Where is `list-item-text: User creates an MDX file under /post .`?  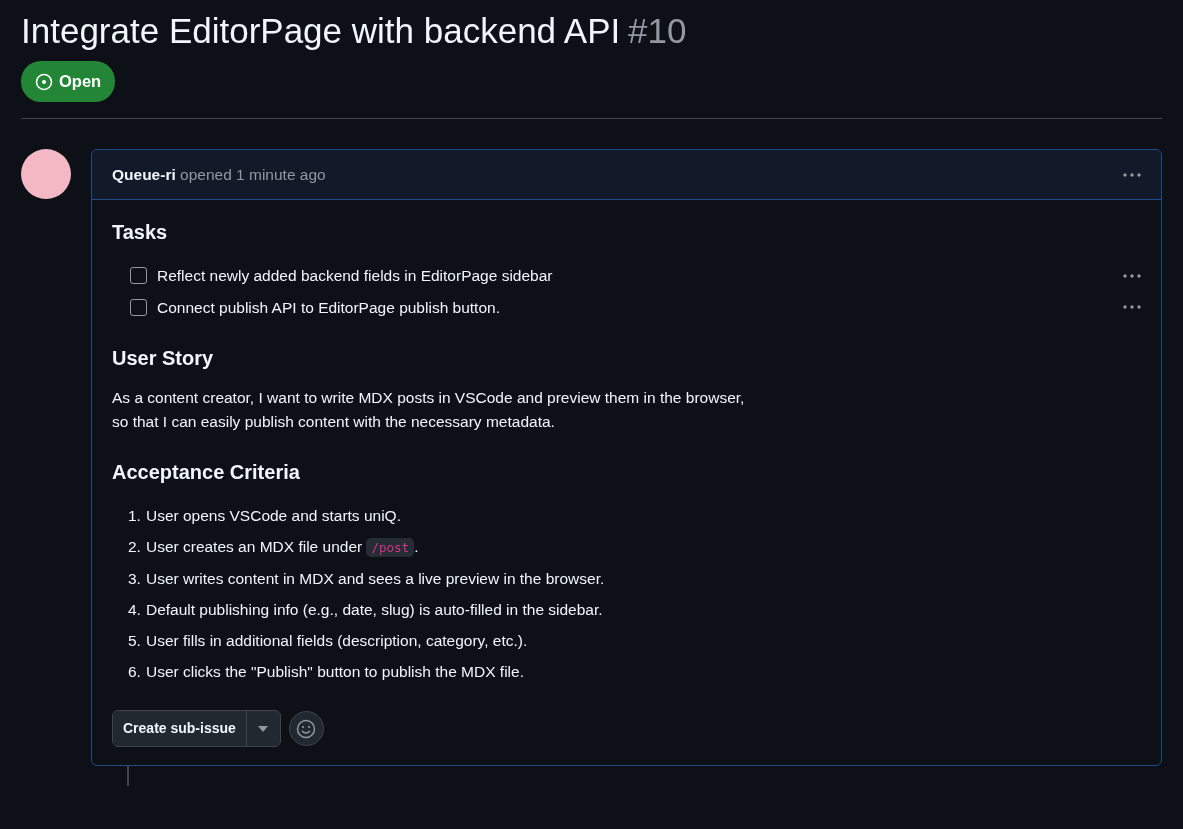 list-item-text: User creates an MDX file under /post . is located at coordinates (282, 548).